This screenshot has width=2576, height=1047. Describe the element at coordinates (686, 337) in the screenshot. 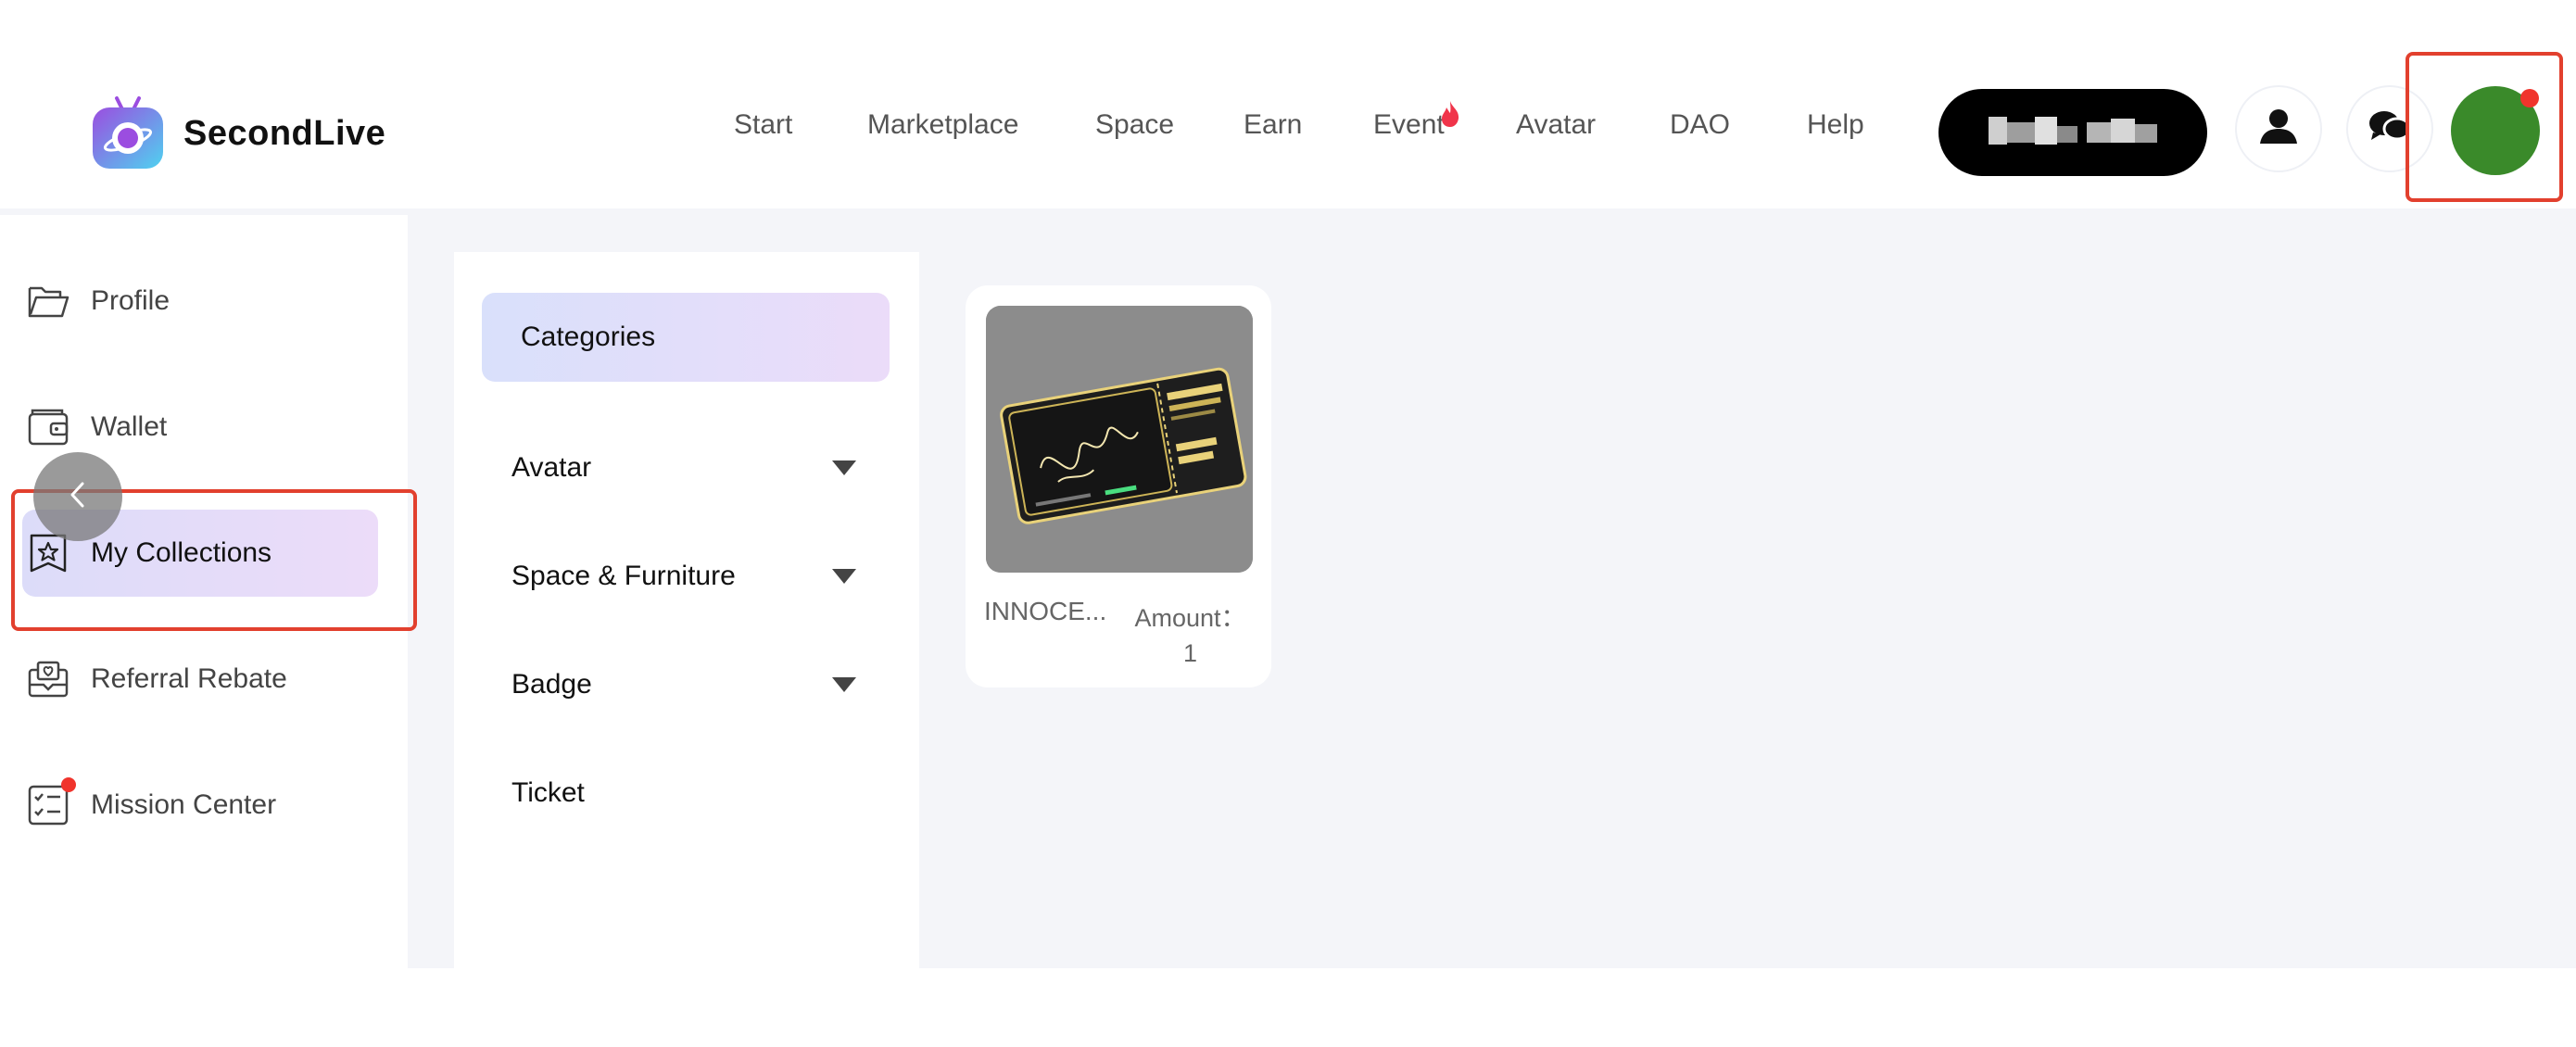

I see `categories-header: Categories` at that location.